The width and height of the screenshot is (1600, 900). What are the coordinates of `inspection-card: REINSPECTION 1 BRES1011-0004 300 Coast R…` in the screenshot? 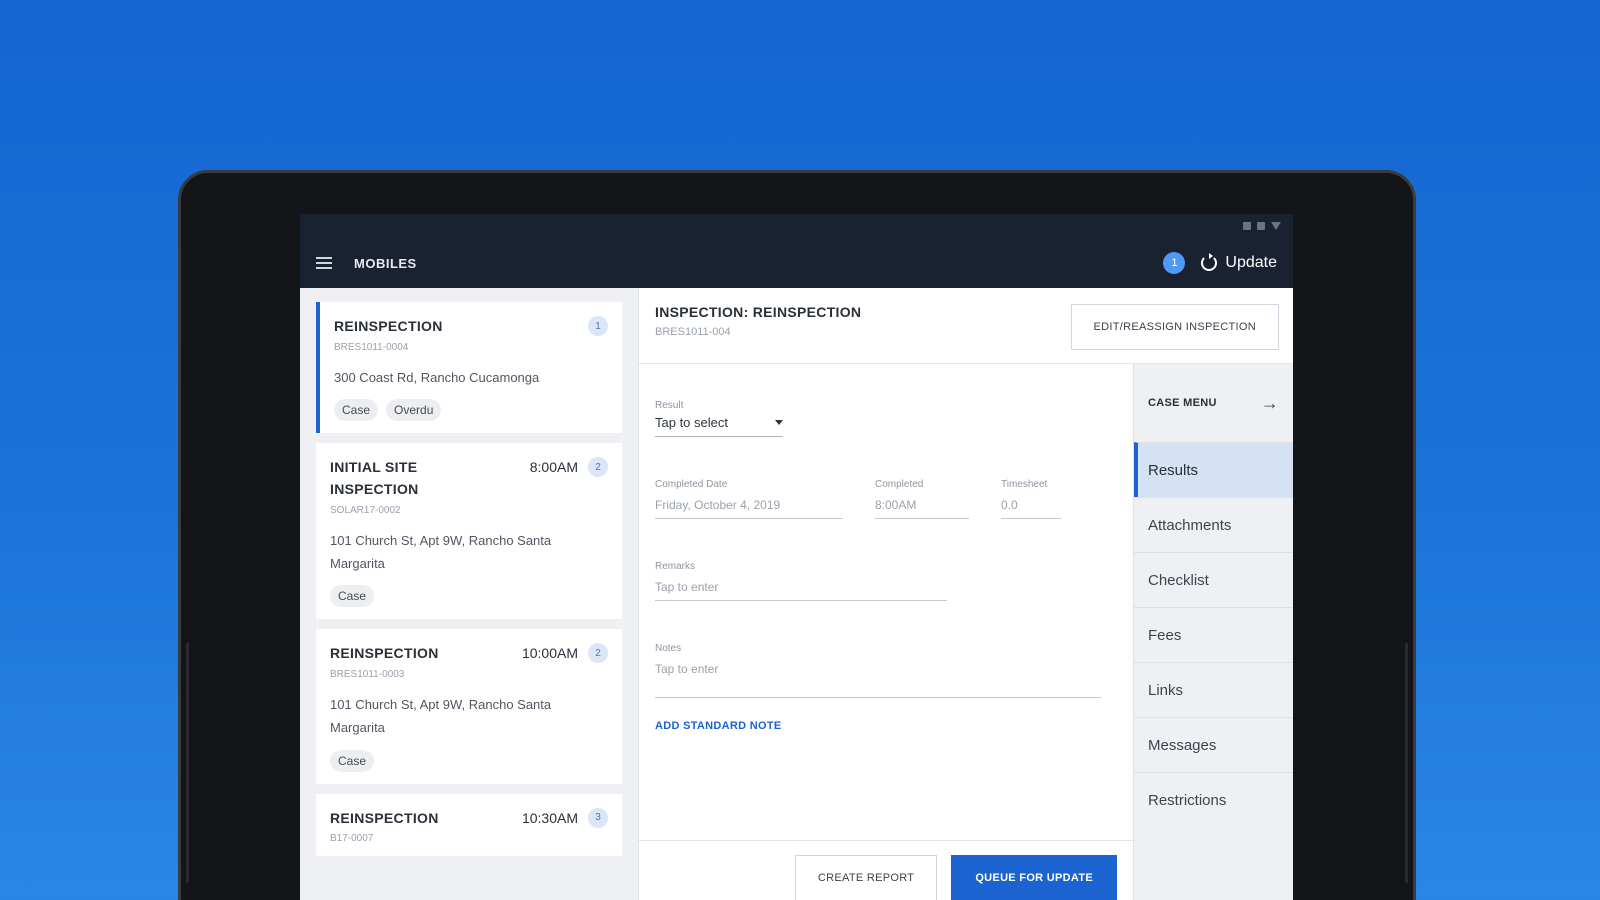 It's located at (469, 368).